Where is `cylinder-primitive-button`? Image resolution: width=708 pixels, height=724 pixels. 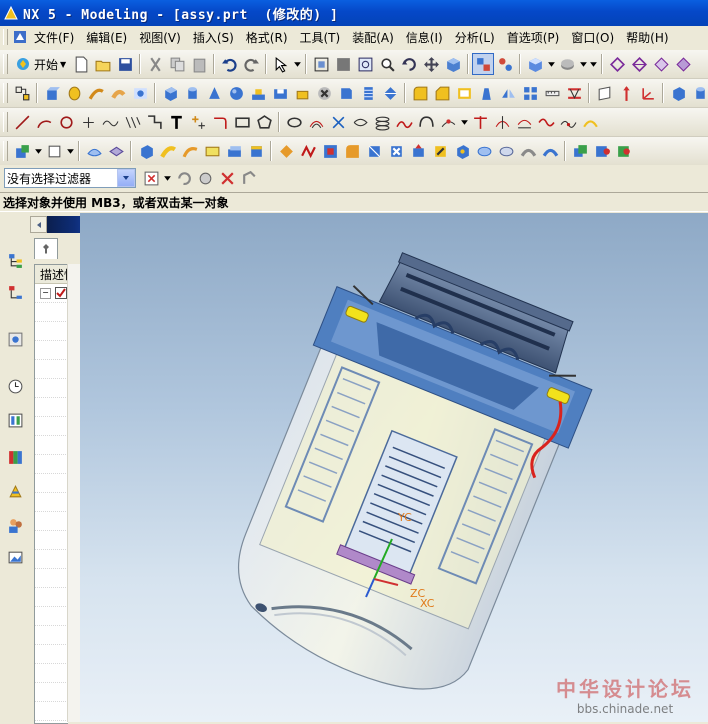 cylinder-primitive-button is located at coordinates (698, 93).